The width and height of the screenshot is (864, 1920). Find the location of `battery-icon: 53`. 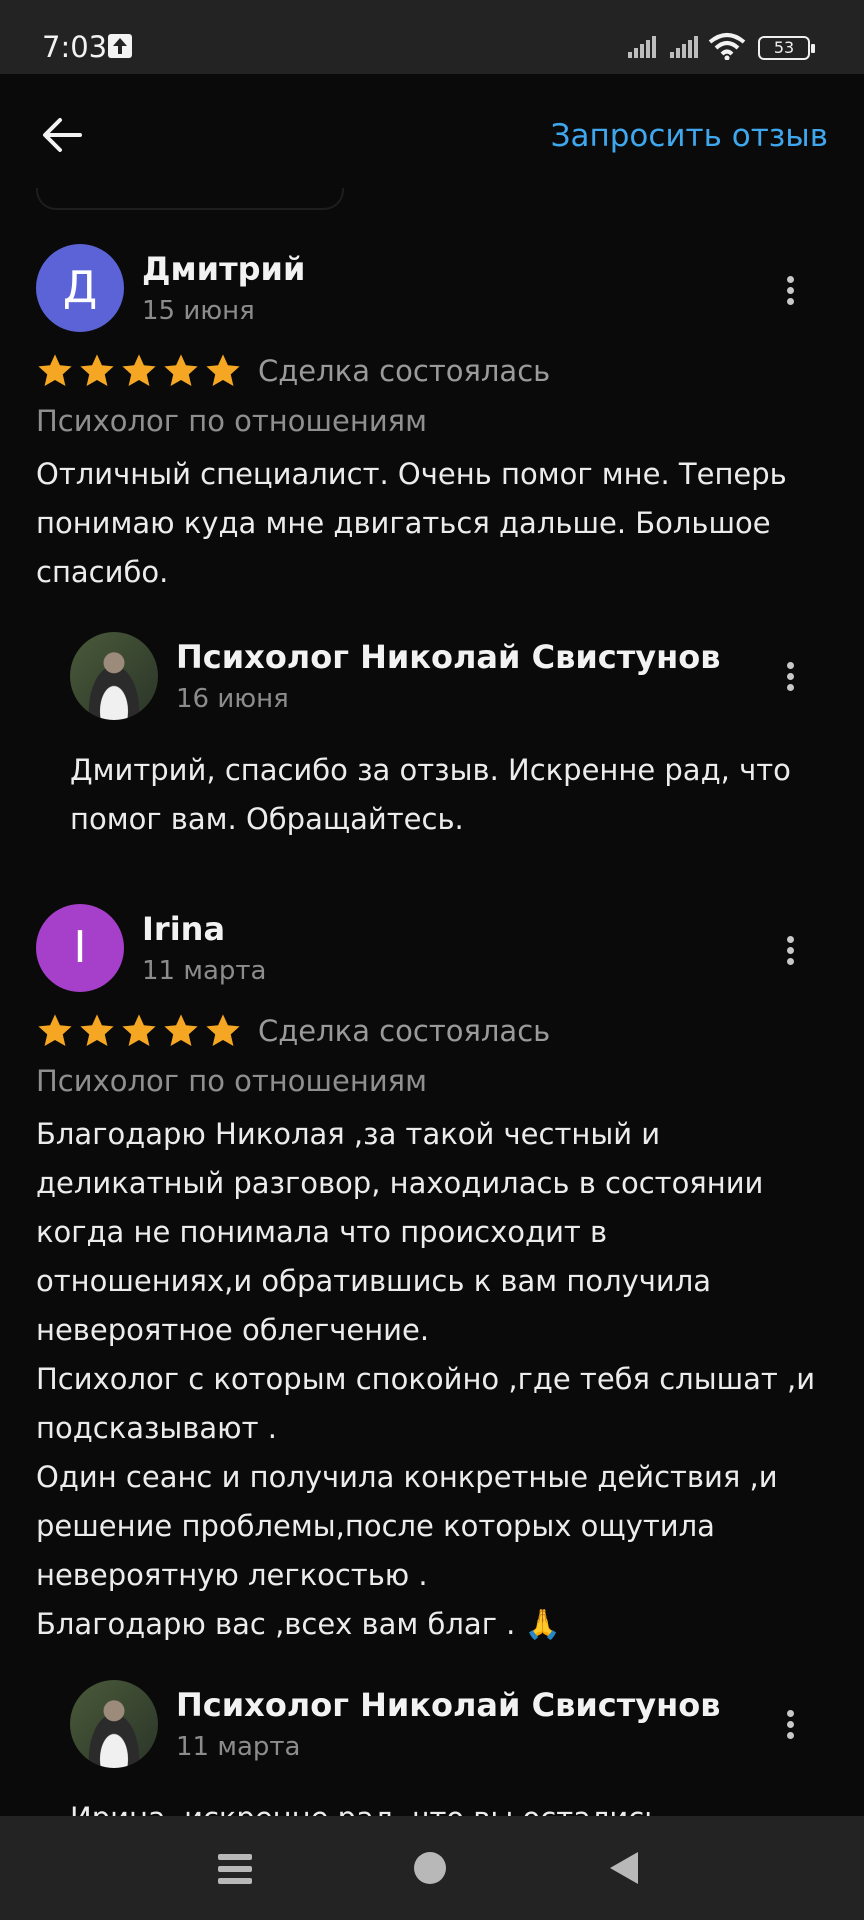

battery-icon: 53 is located at coordinates (786, 48).